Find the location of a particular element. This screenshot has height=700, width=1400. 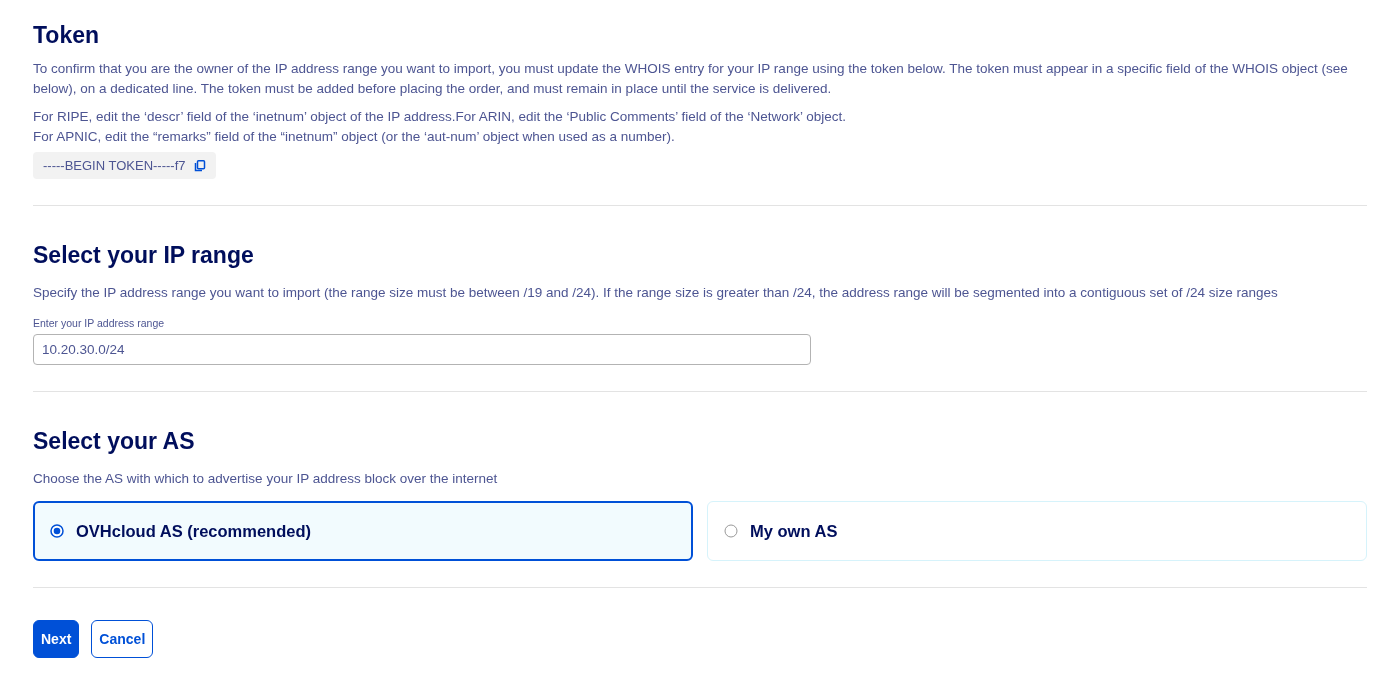

ip-range-field: 10.20.30.0/24 is located at coordinates (422, 349).